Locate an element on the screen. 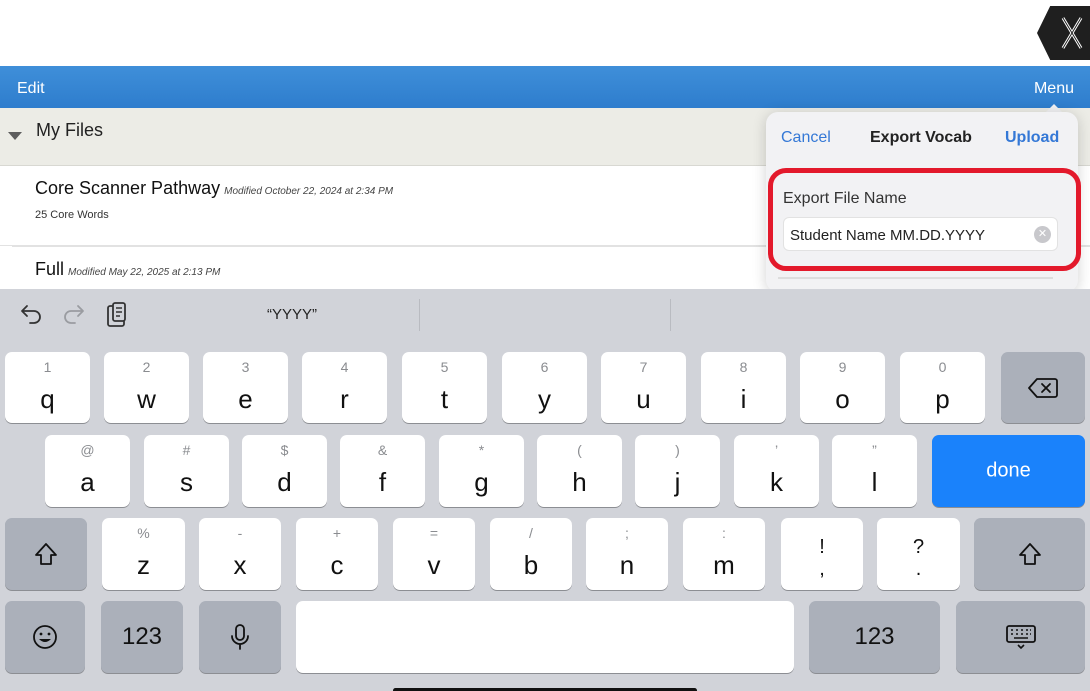  keyboard-toolbar: “YYYY” is located at coordinates (545, 315).